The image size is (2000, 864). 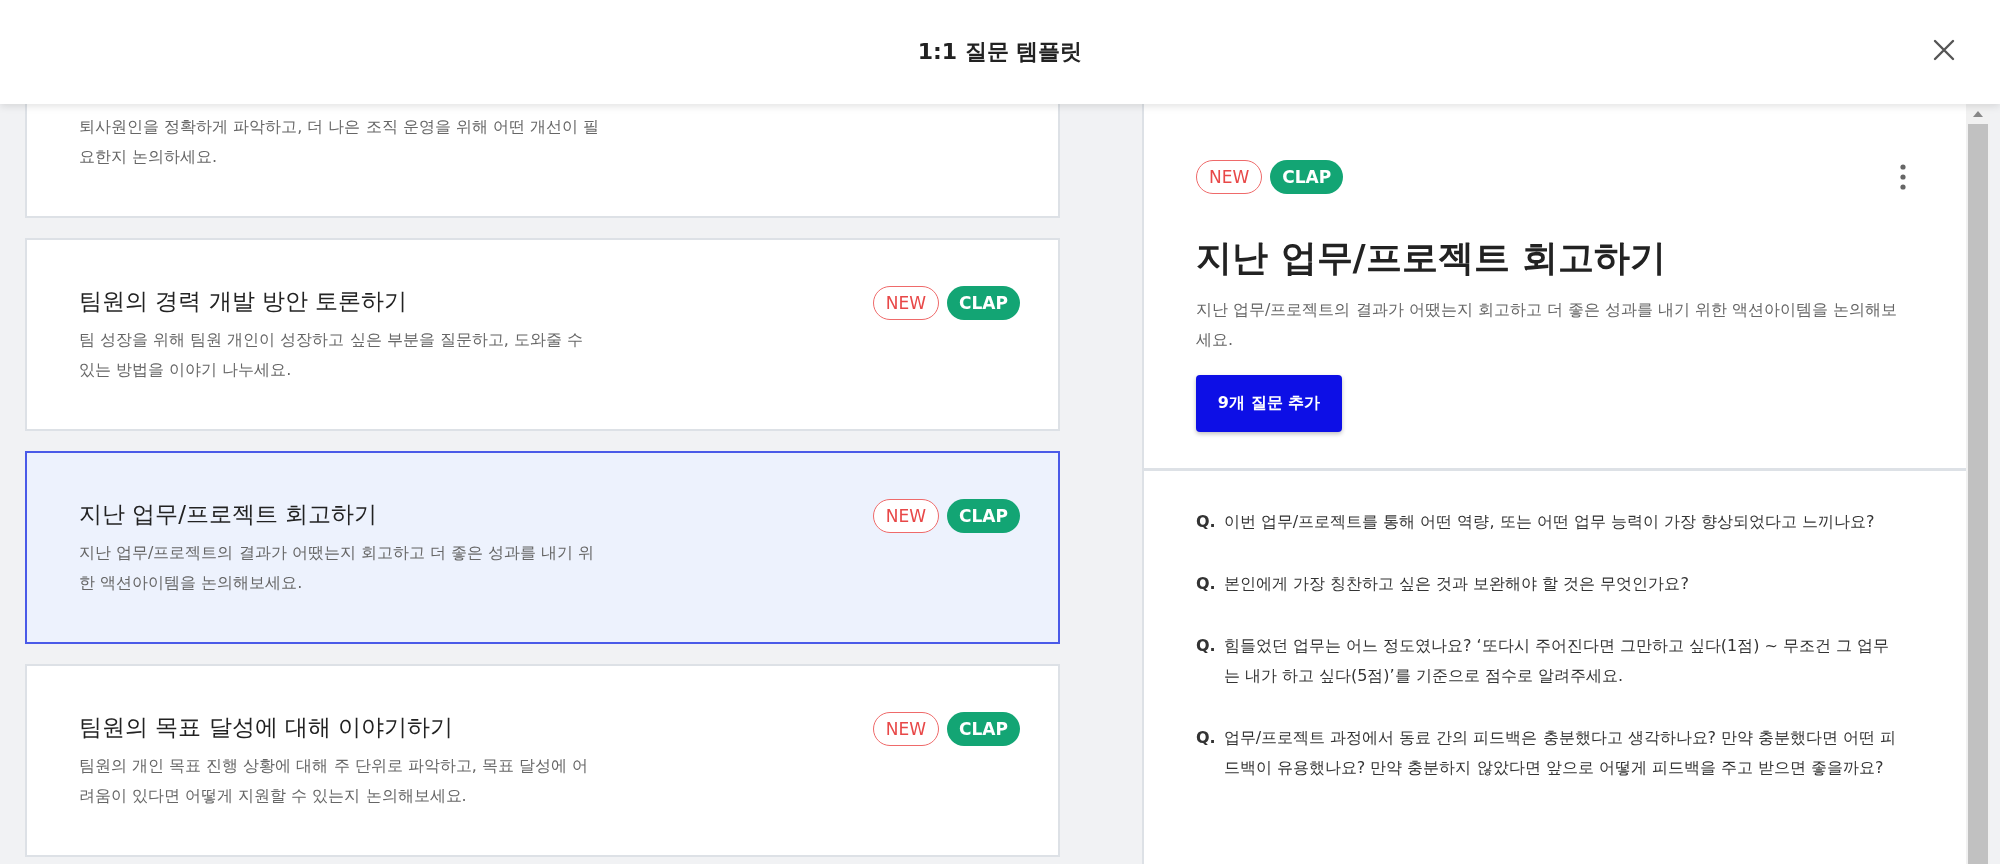 I want to click on window-title: 1:1 질문 템플릿, so click(x=1000, y=52).